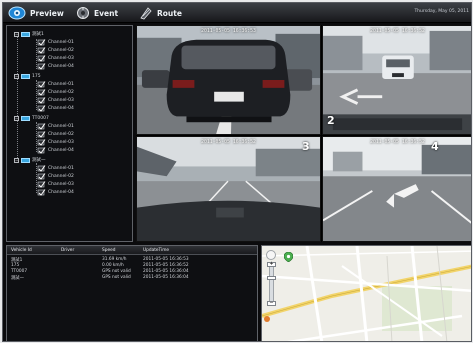 This screenshot has width=473, height=343. I want to click on camera-view-1: 2011-05-05 16:36:53, so click(228, 80).